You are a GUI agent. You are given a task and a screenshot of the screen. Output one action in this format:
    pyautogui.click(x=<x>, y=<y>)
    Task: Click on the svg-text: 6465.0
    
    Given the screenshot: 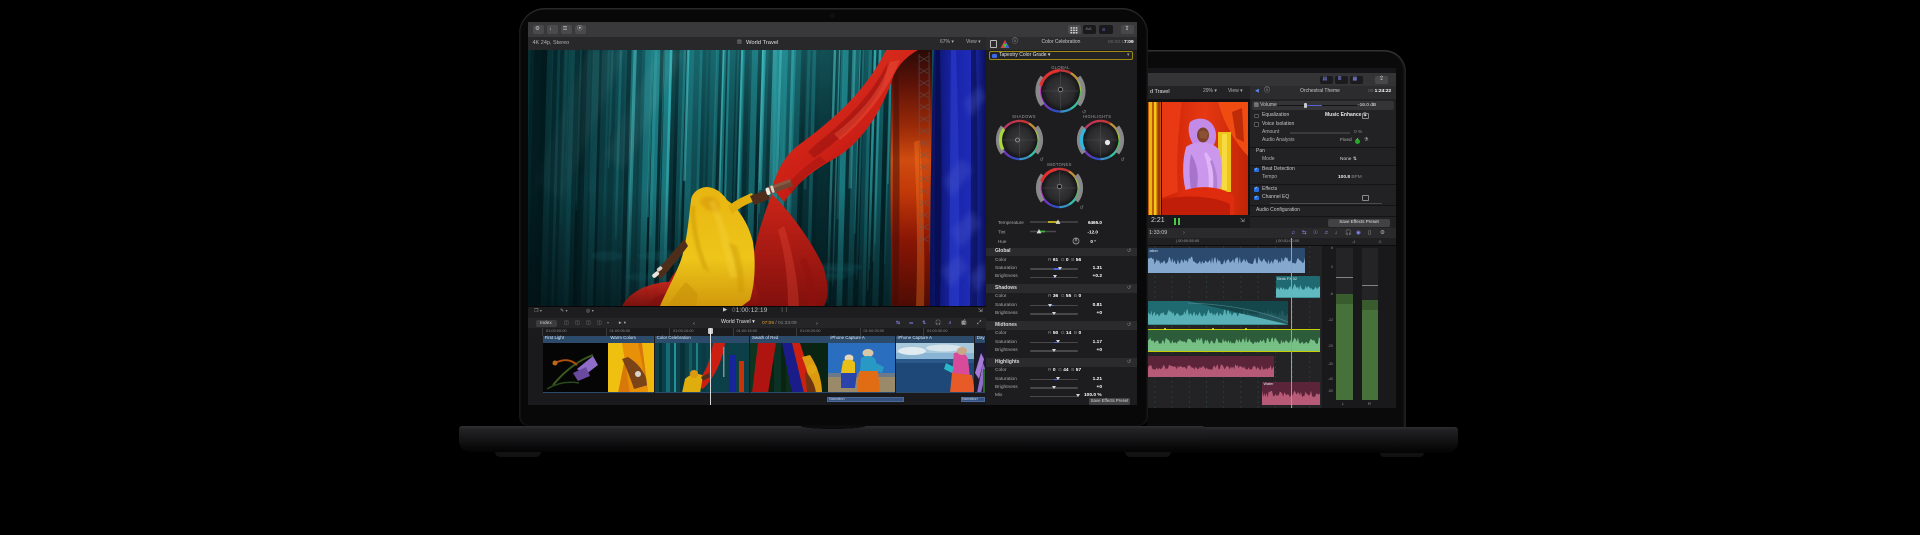 What is the action you would take?
    pyautogui.click(x=1095, y=222)
    